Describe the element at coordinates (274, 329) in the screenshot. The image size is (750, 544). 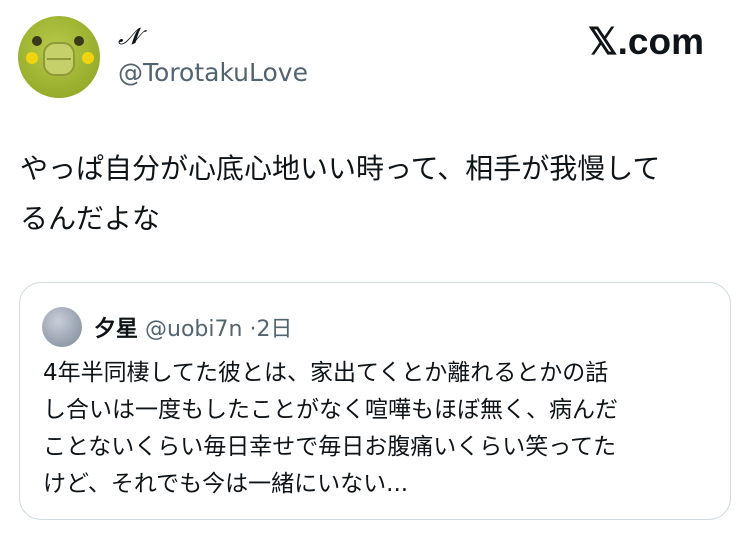
I see `quoted-timestamp: 2日` at that location.